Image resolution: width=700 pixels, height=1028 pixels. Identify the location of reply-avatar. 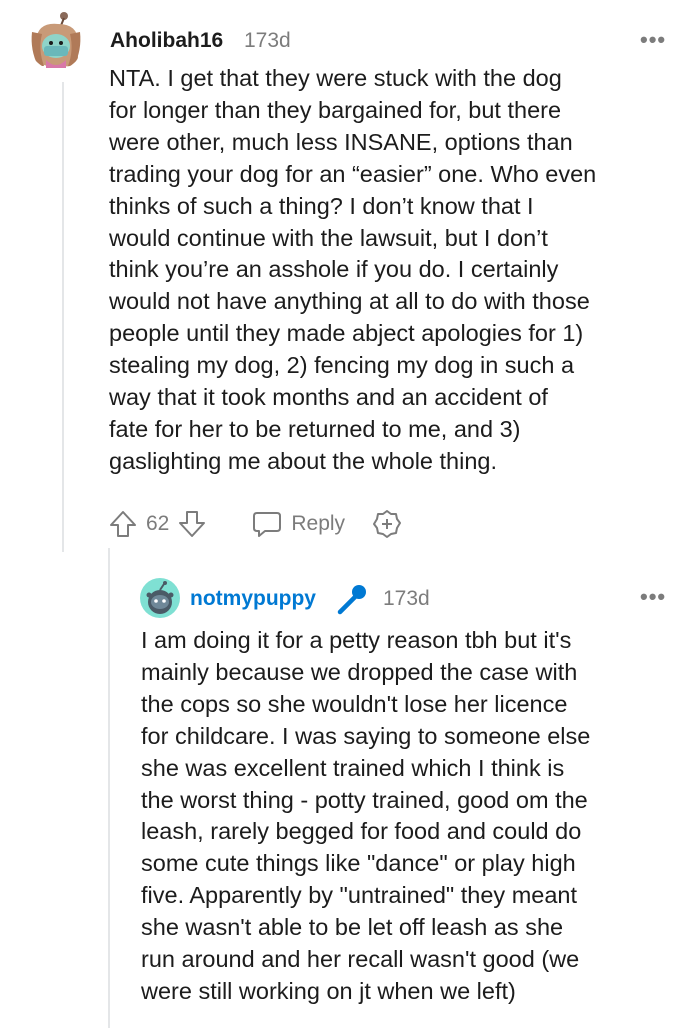
(160, 598).